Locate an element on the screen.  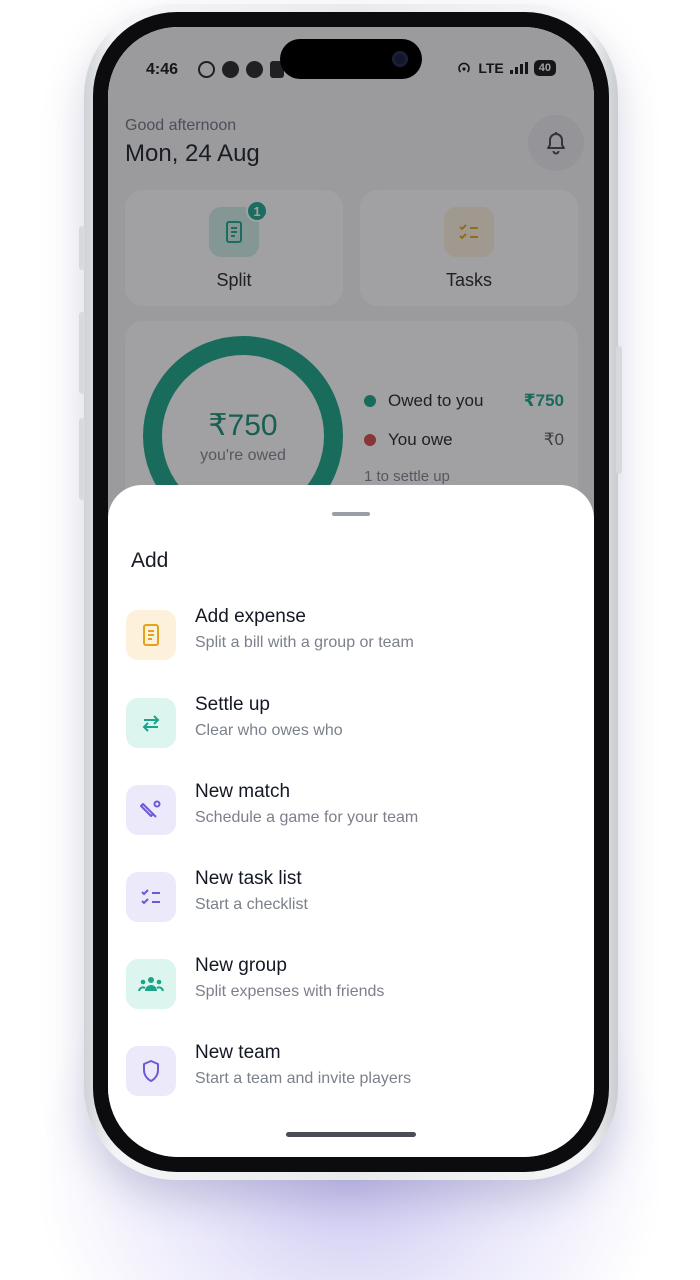
add-expense-title: Add expense is located at coordinates (250, 616).